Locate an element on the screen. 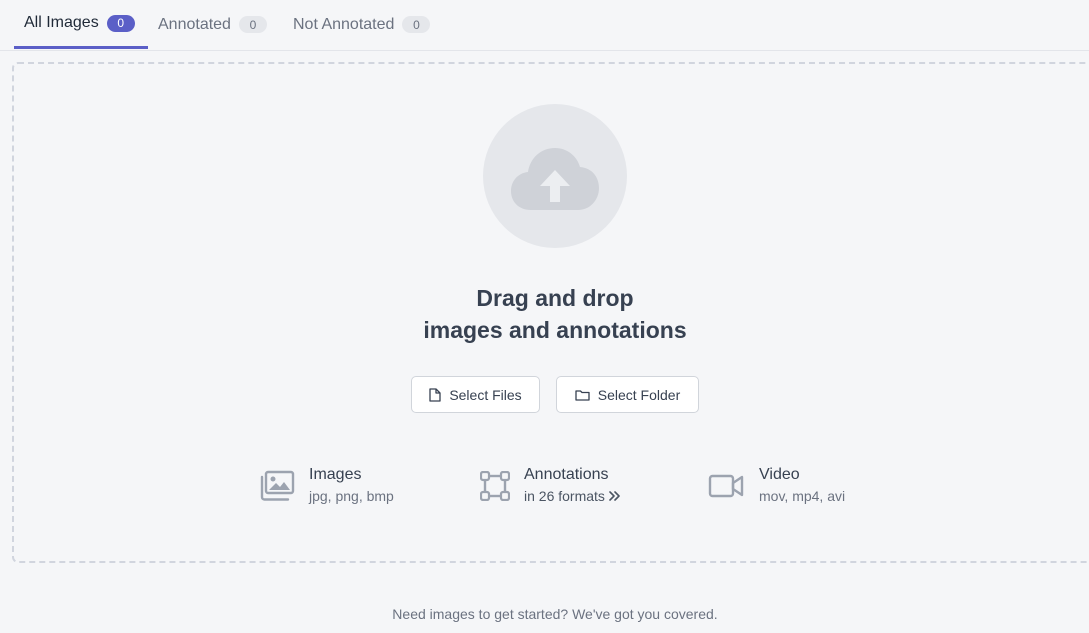  cloud-upload-icon is located at coordinates (555, 179).